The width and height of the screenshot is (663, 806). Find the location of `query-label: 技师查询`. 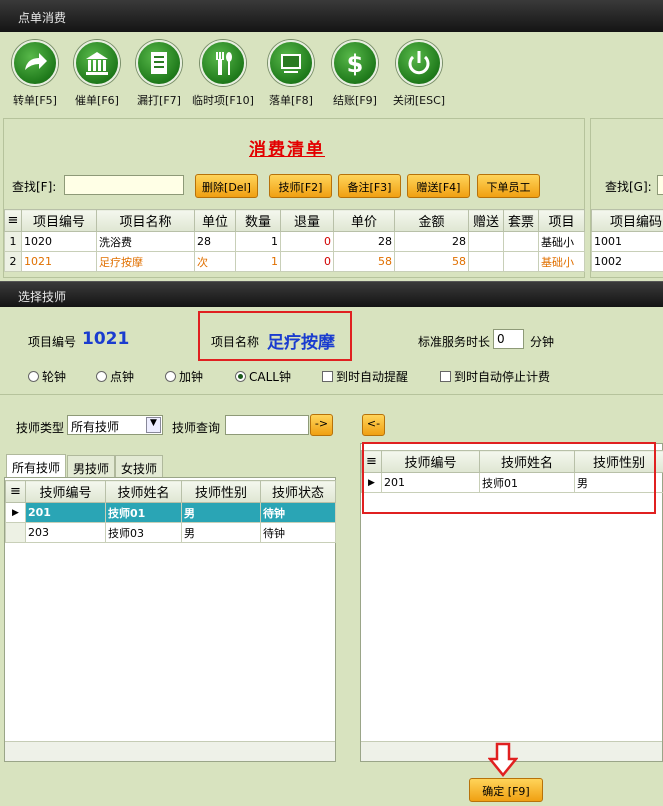

query-label: 技师查询 is located at coordinates (196, 428).